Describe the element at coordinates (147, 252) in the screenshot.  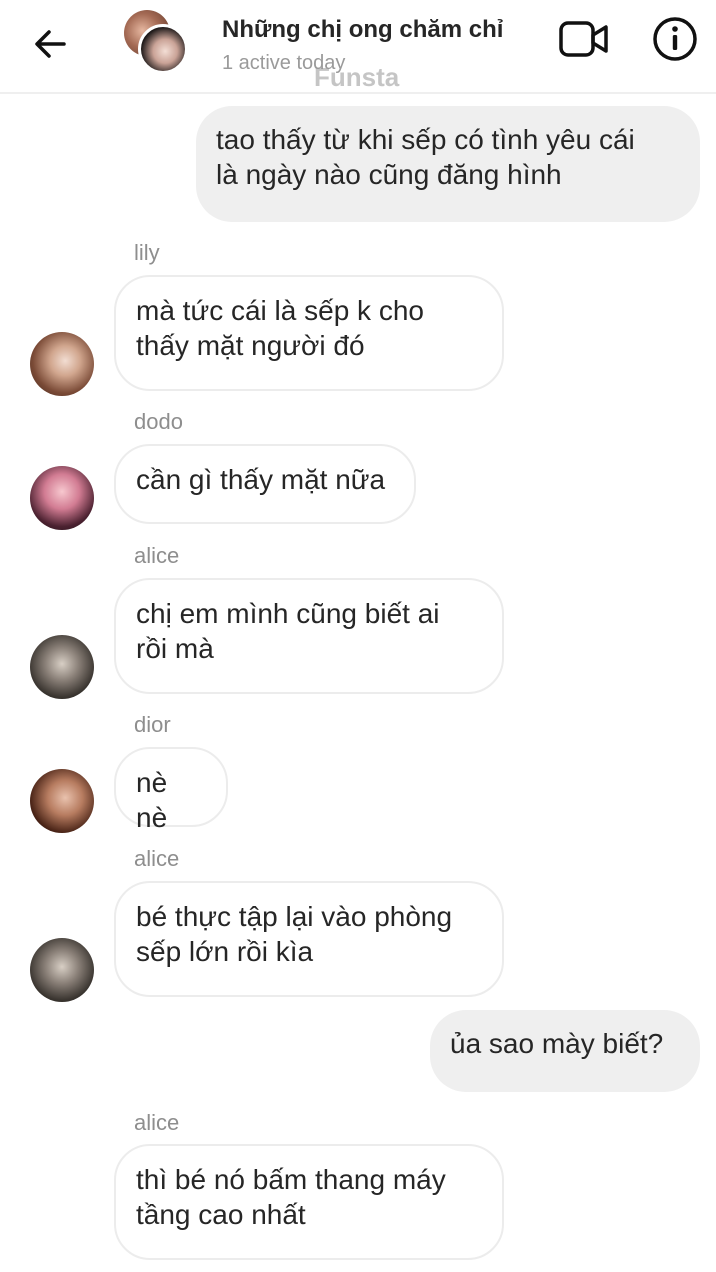
I see `sender-name: lily` at that location.